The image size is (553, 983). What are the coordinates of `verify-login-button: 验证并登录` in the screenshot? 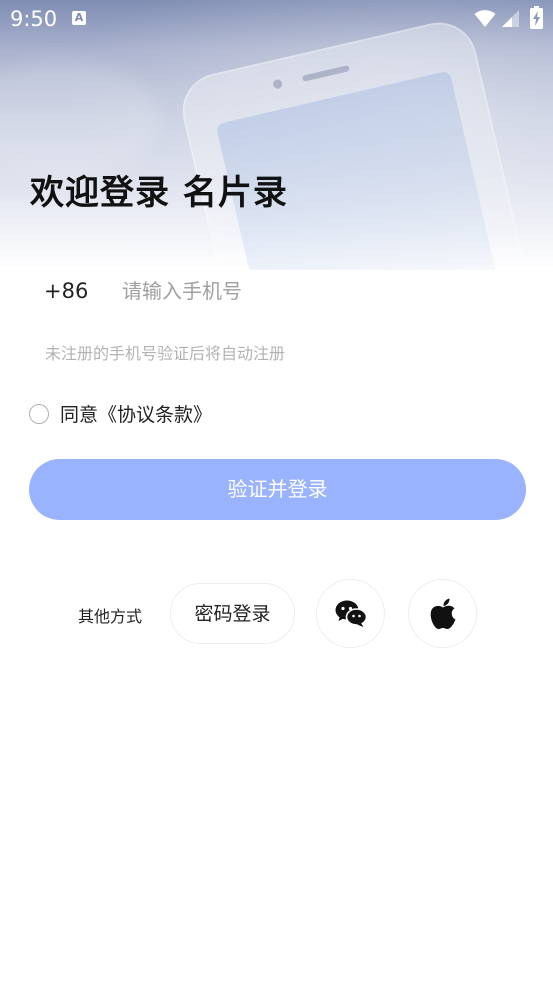 It's located at (277, 489).